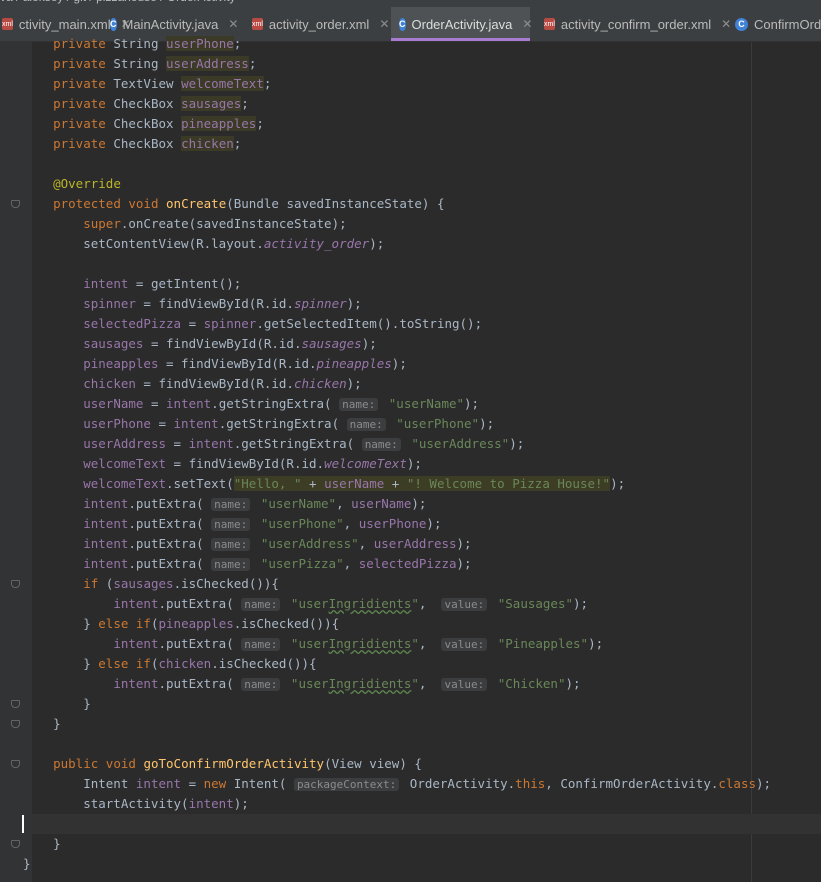  Describe the element at coordinates (64, 24) in the screenshot. I see `tab-label: ctivity_main.xml` at that location.